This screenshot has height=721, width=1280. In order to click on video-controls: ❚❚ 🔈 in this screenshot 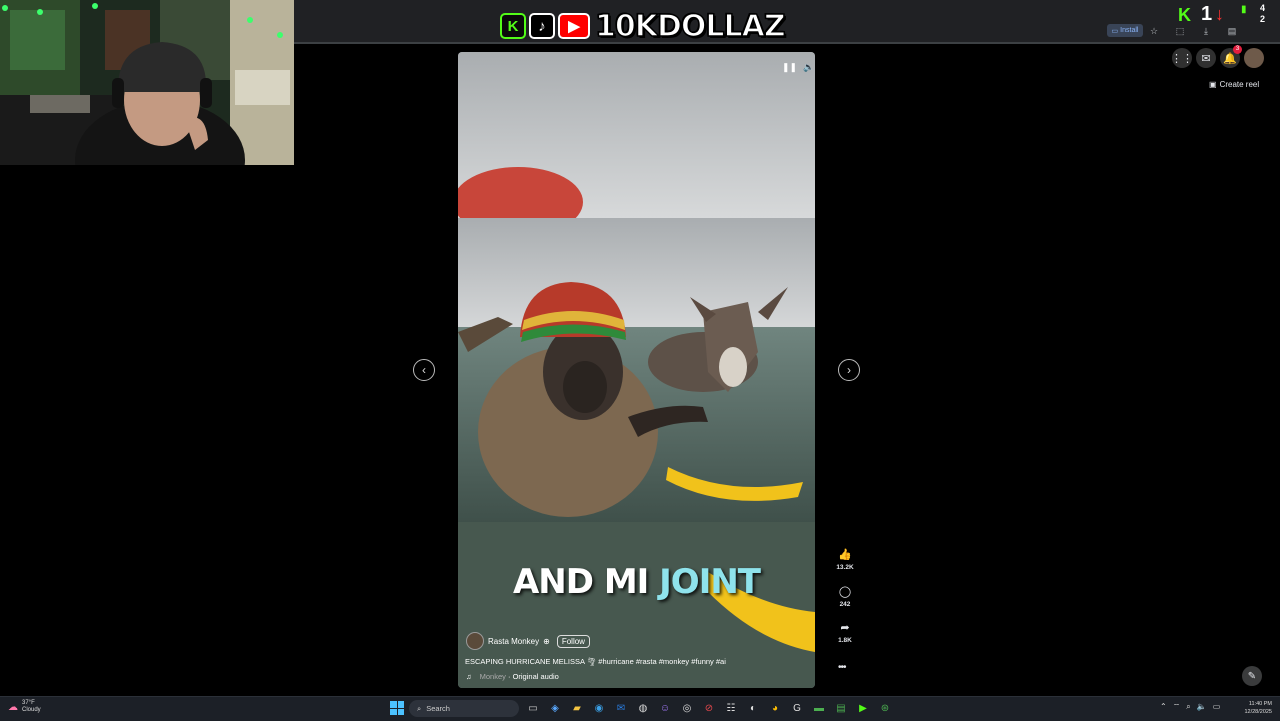, I will do `click(798, 67)`.